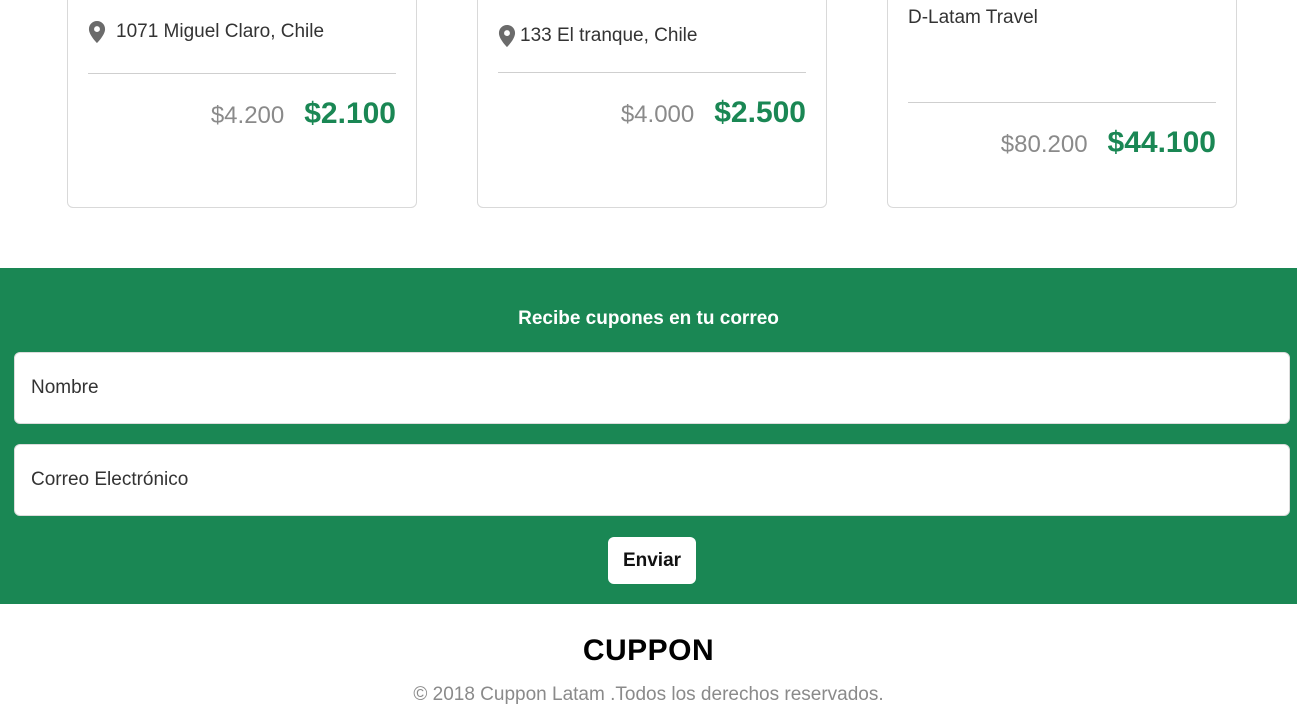 The image size is (1297, 723). What do you see at coordinates (652, 388) in the screenshot?
I see `name-input` at bounding box center [652, 388].